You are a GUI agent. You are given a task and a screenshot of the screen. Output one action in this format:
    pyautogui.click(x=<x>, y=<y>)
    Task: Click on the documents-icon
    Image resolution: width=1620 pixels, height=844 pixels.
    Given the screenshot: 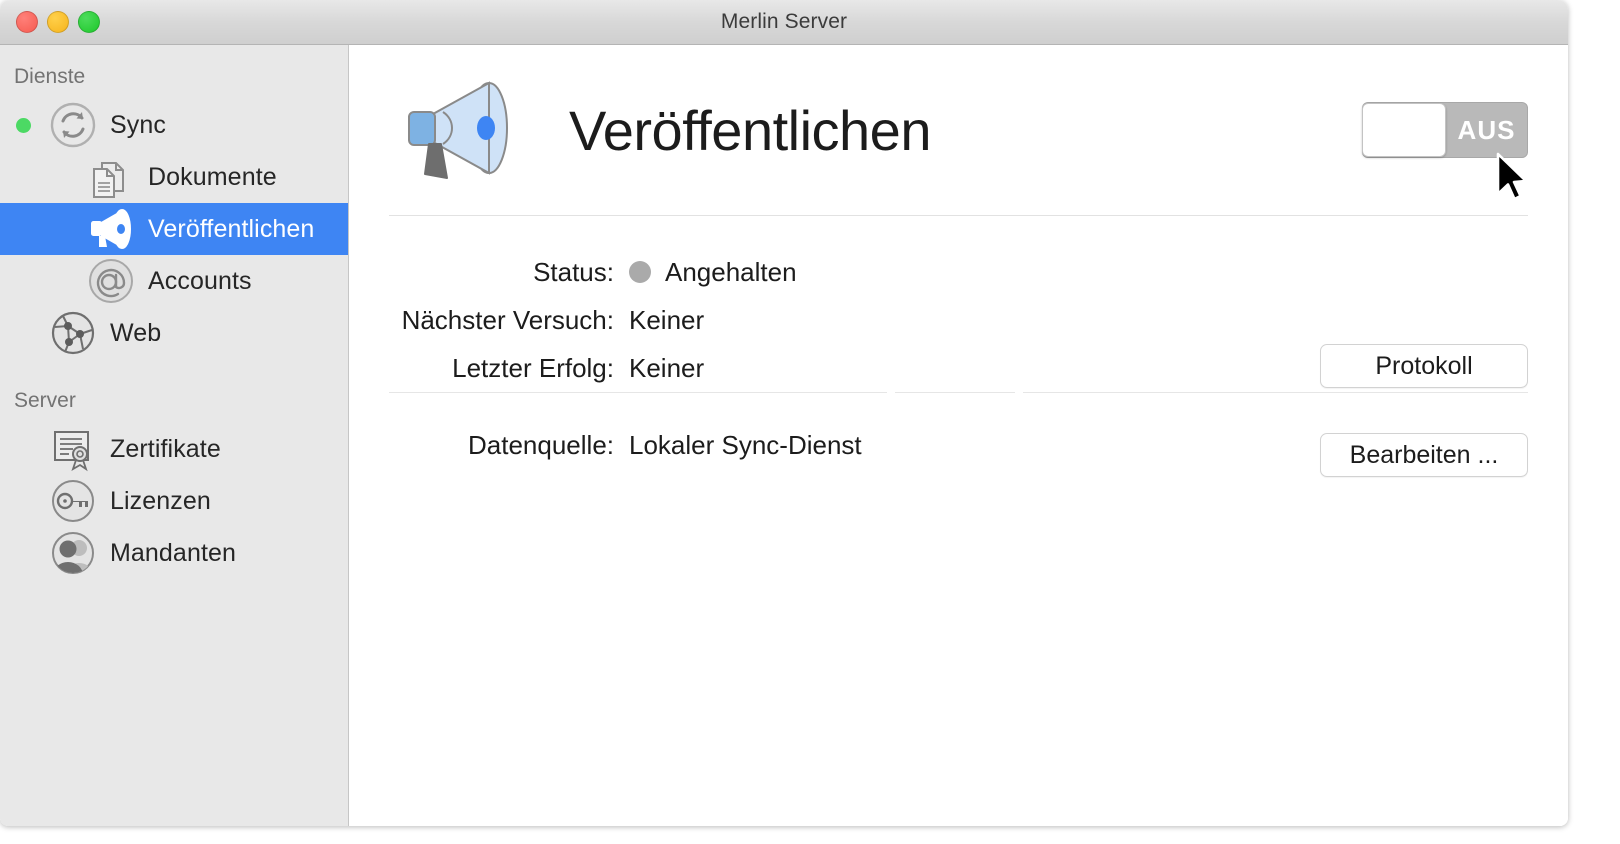 What is the action you would take?
    pyautogui.click(x=111, y=177)
    